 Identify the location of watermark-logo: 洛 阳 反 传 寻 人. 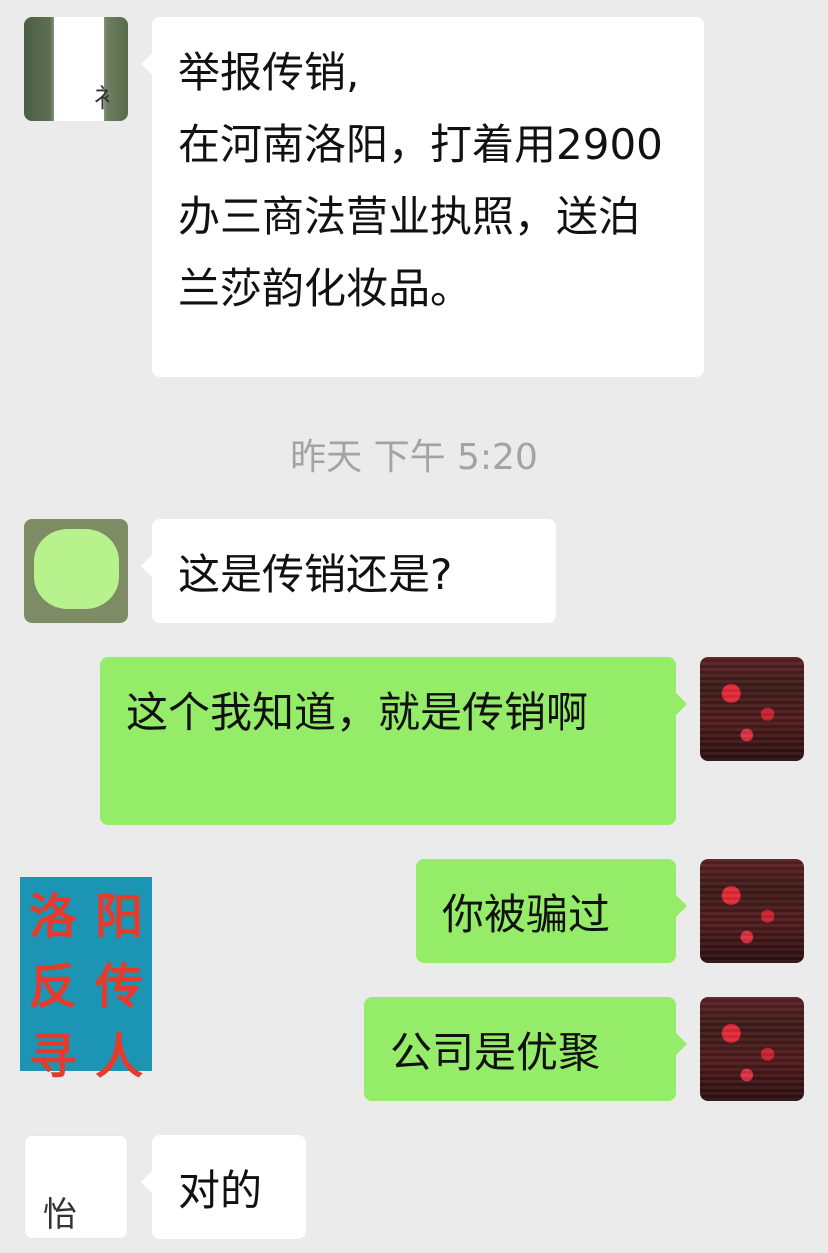
(86, 981).